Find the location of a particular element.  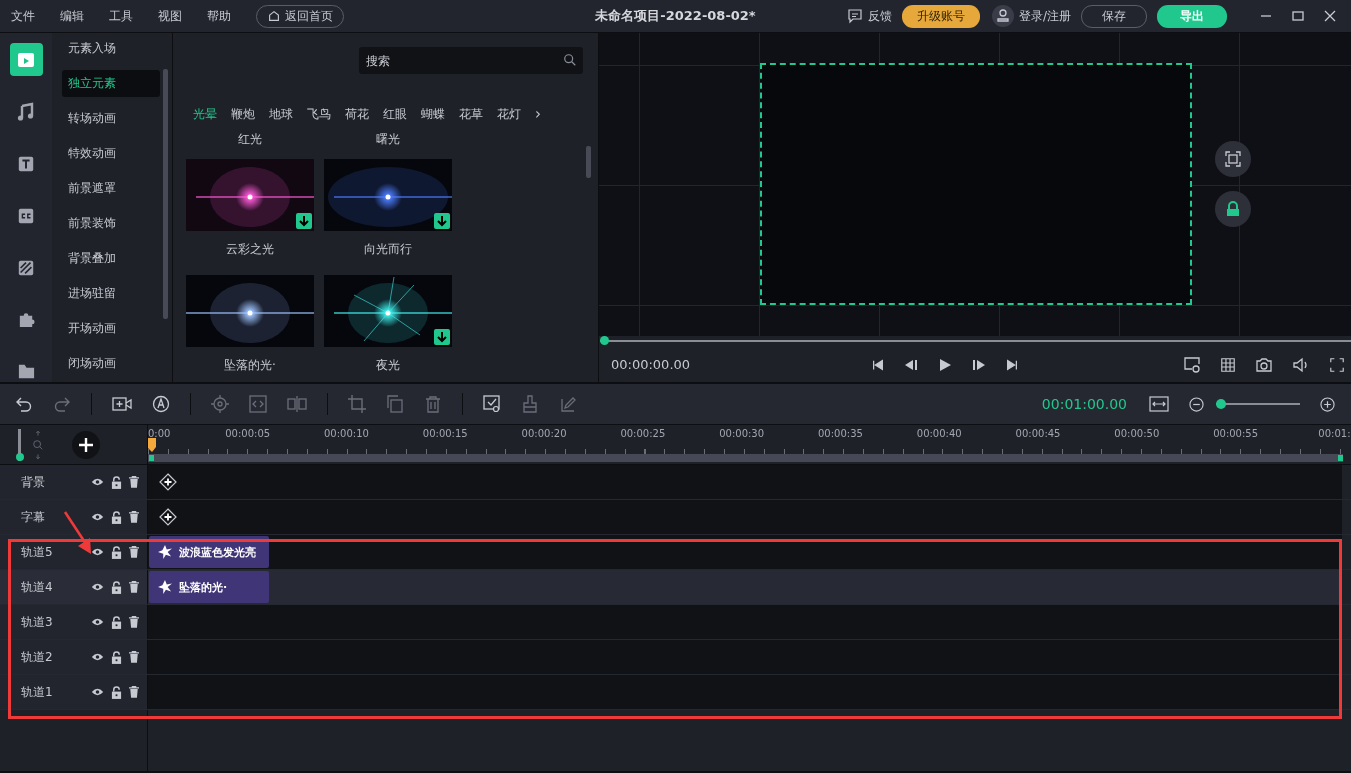

skip-end-icon is located at coordinates (1012, 364).